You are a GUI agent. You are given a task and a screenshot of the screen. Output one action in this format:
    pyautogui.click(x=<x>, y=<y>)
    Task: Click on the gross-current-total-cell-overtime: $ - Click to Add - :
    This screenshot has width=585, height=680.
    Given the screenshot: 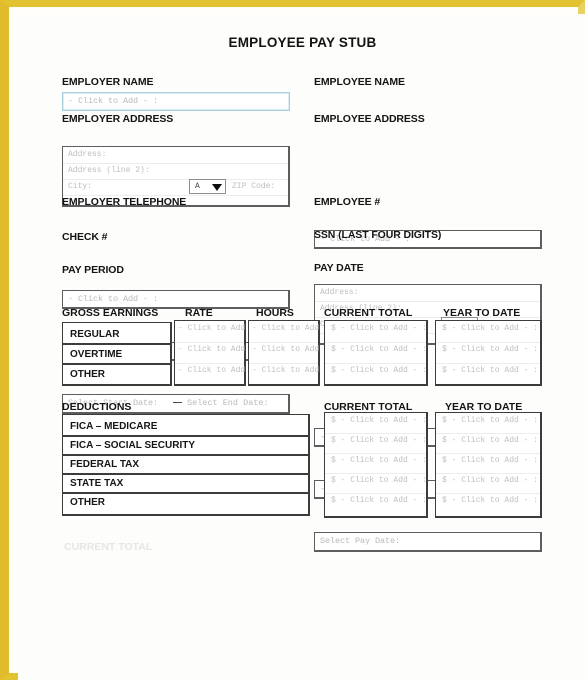 What is the action you would take?
    pyautogui.click(x=379, y=349)
    